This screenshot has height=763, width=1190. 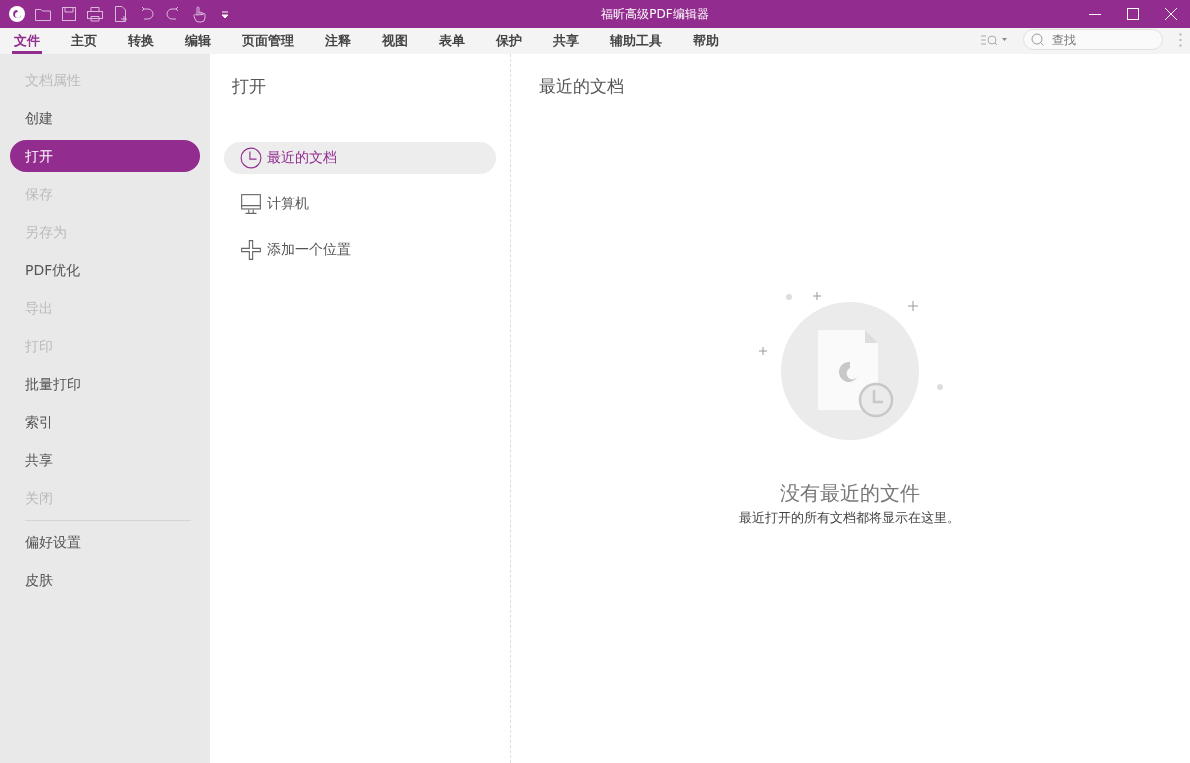 I want to click on location-item: 计算机, so click(x=360, y=203).